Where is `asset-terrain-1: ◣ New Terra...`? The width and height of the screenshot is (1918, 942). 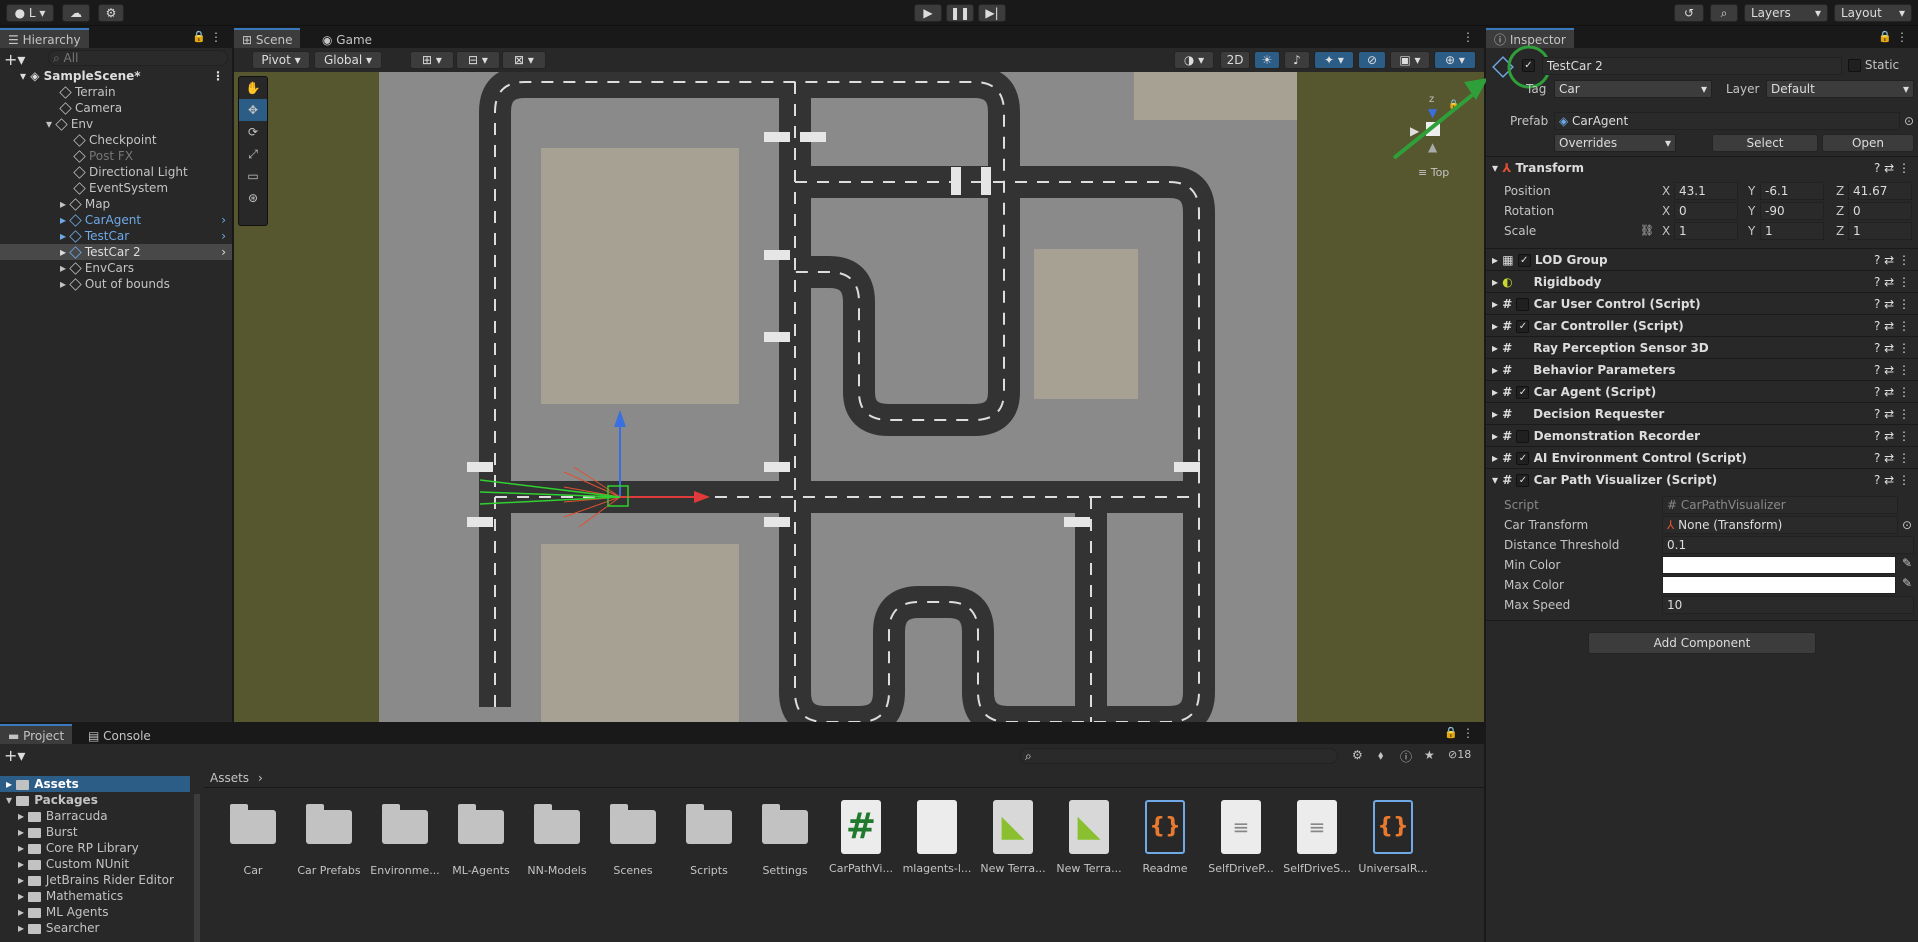
asset-terrain-1: ◣ New Terra... is located at coordinates (1013, 837).